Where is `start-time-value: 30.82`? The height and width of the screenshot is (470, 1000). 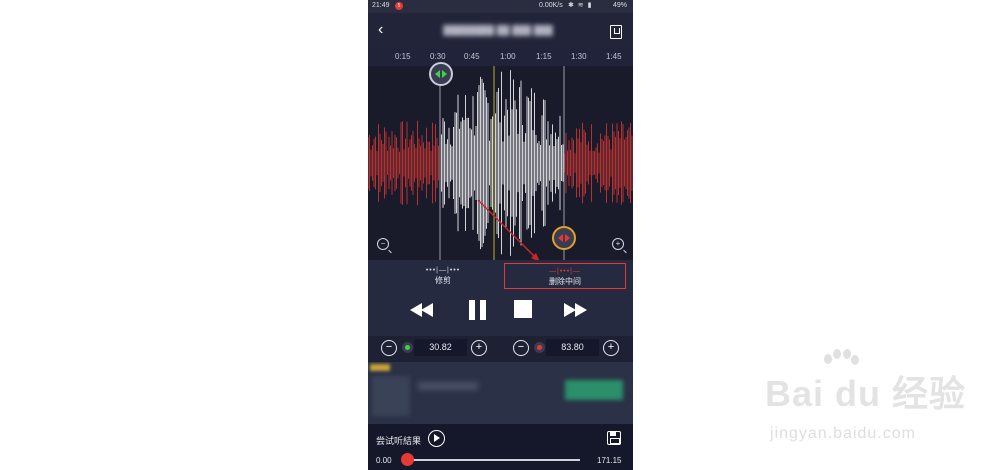 start-time-value: 30.82 is located at coordinates (440, 347).